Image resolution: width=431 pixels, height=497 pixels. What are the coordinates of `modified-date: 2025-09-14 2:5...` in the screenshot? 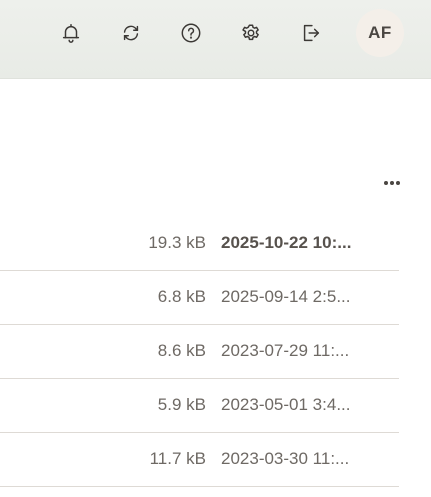 It's located at (286, 296).